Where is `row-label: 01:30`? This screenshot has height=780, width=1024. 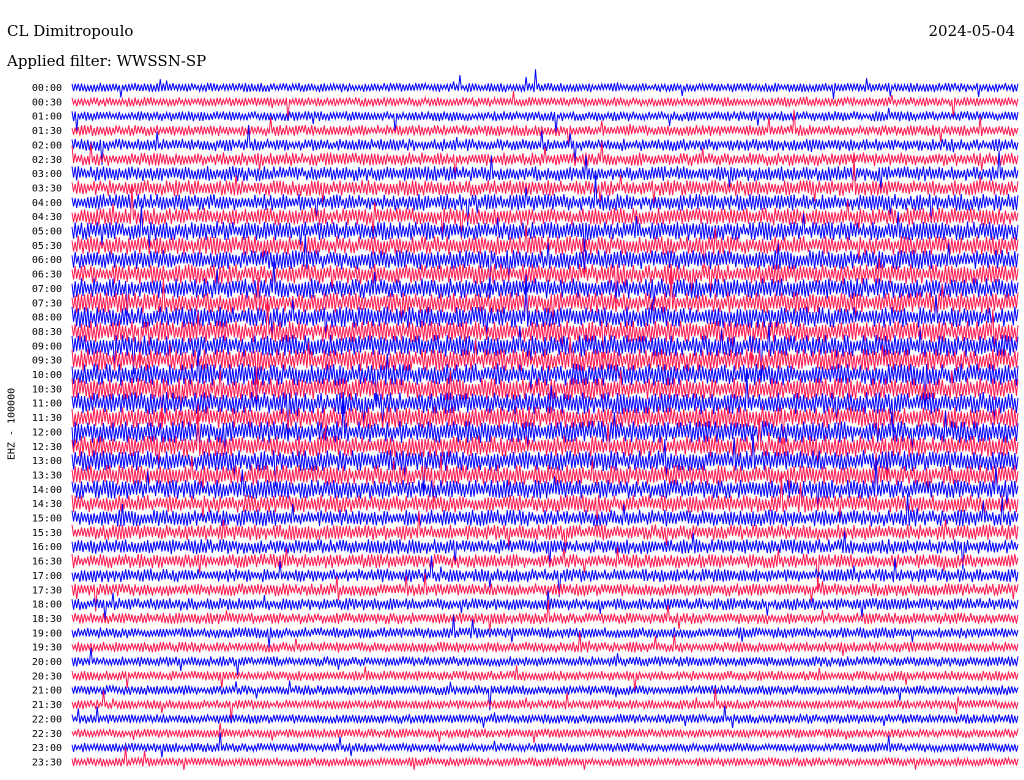
row-label: 01:30 is located at coordinates (47, 131).